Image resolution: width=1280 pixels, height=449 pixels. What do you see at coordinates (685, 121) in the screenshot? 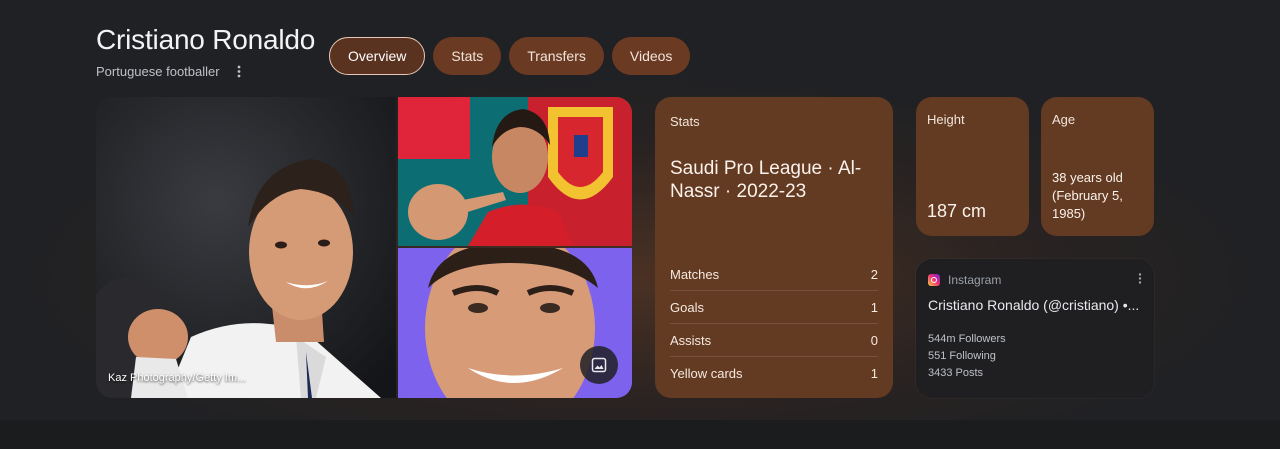
I see `stats-card-label: Stats` at bounding box center [685, 121].